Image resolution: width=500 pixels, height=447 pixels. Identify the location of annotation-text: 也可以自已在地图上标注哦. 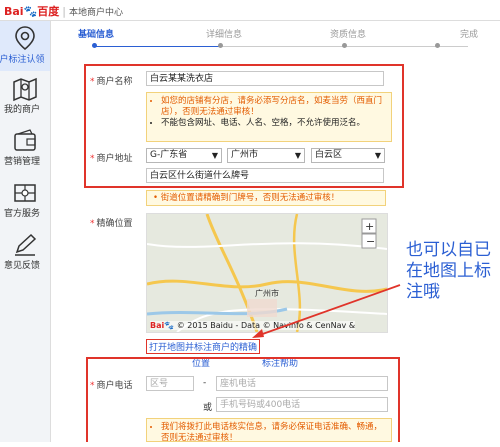
(448, 271).